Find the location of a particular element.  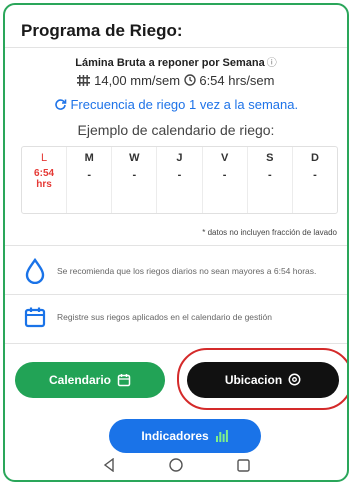

example-title: Ejemplo de calendario de riego: is located at coordinates (176, 130).